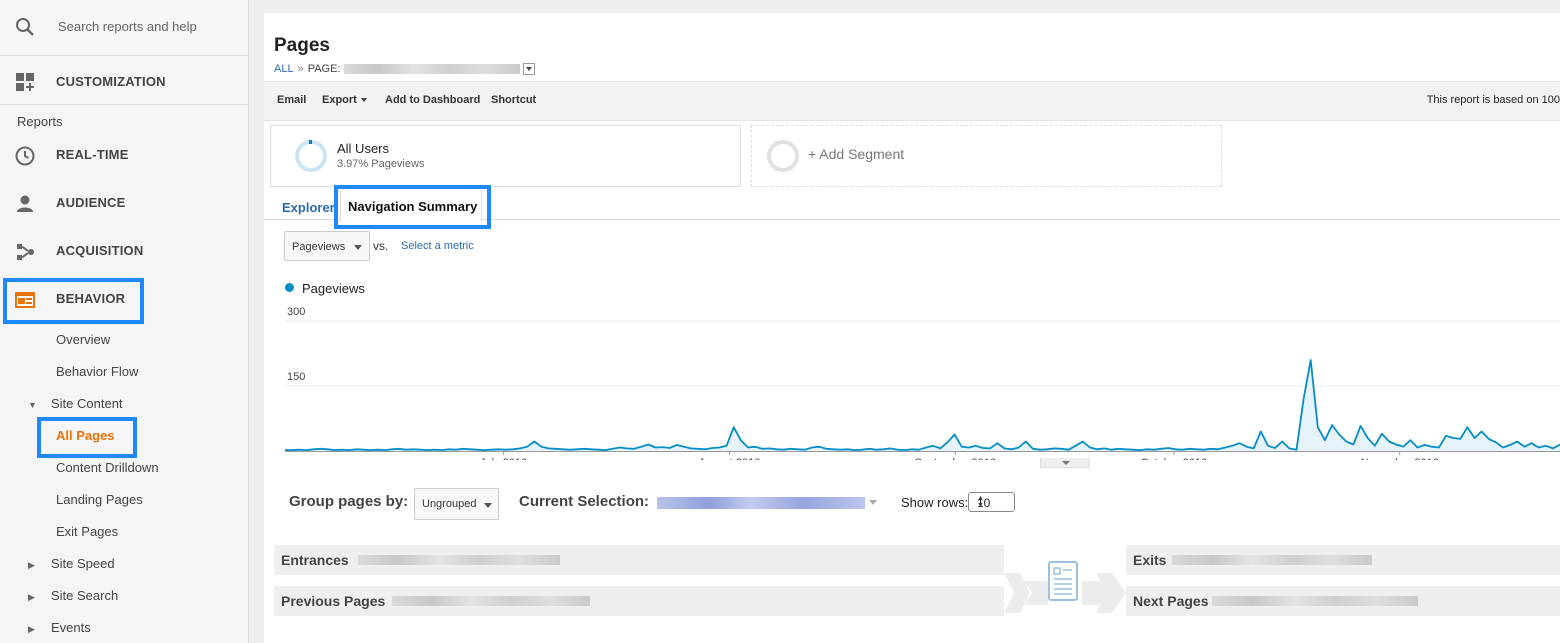 Image resolution: width=1560 pixels, height=643 pixels. Describe the element at coordinates (25, 29) in the screenshot. I see `search-icon` at that location.